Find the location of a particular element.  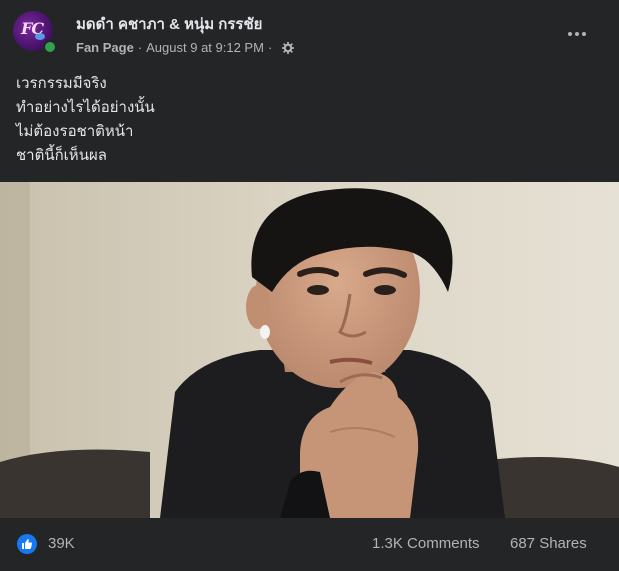

online-status-icon is located at coordinates (50, 47).